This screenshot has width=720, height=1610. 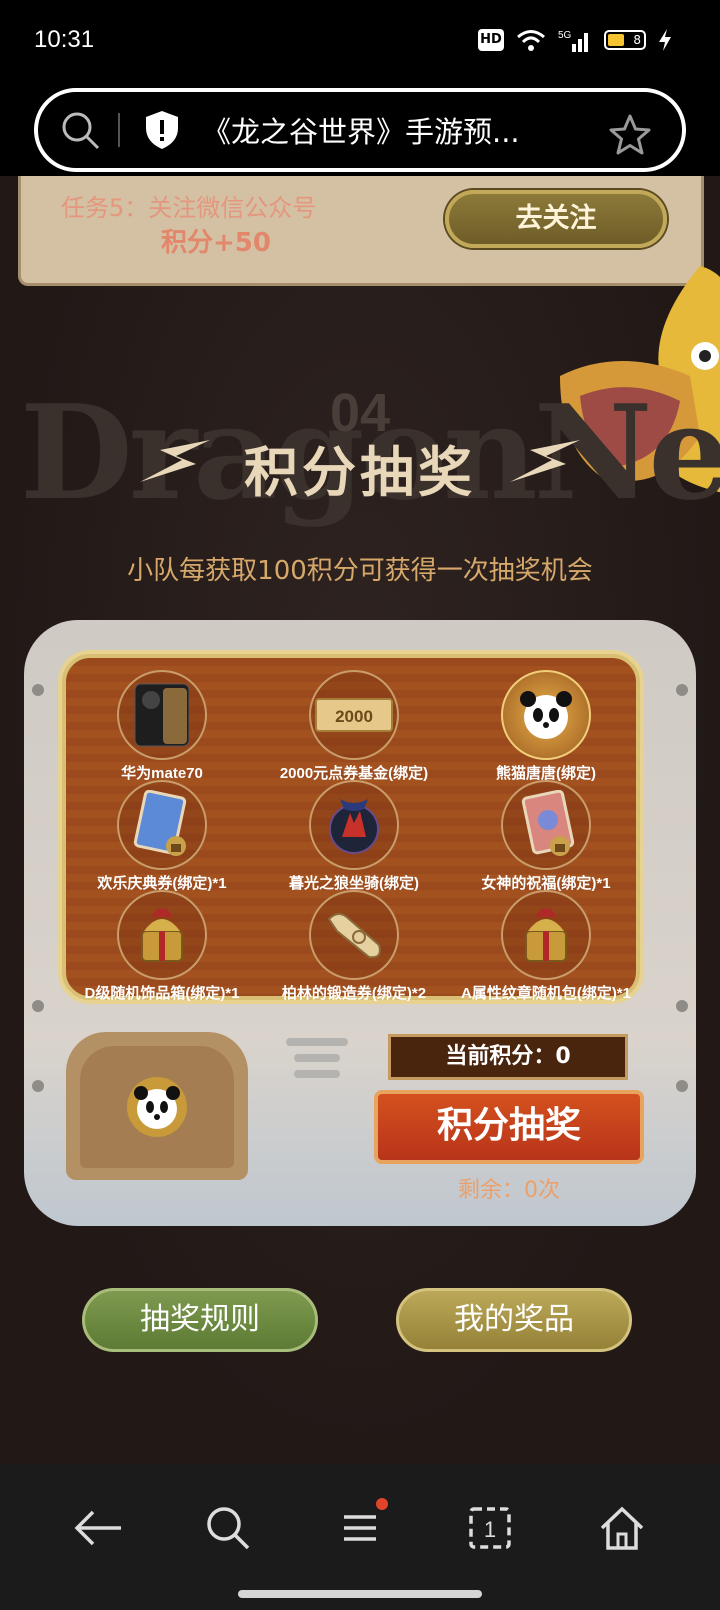 I want to click on result-slot-window, so click(x=157, y=1107).